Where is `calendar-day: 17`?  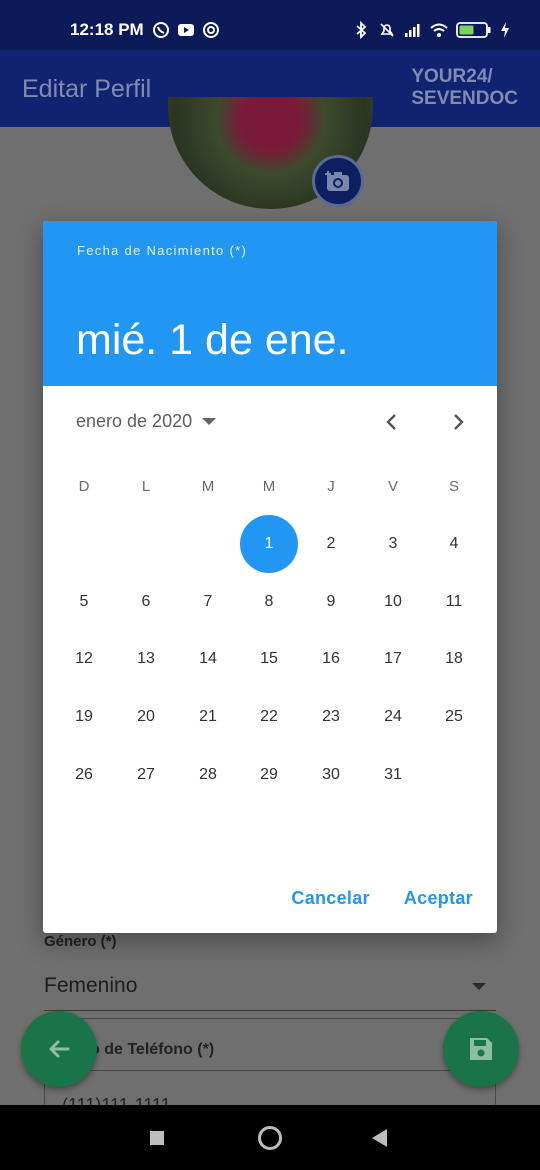 calendar-day: 17 is located at coordinates (393, 659).